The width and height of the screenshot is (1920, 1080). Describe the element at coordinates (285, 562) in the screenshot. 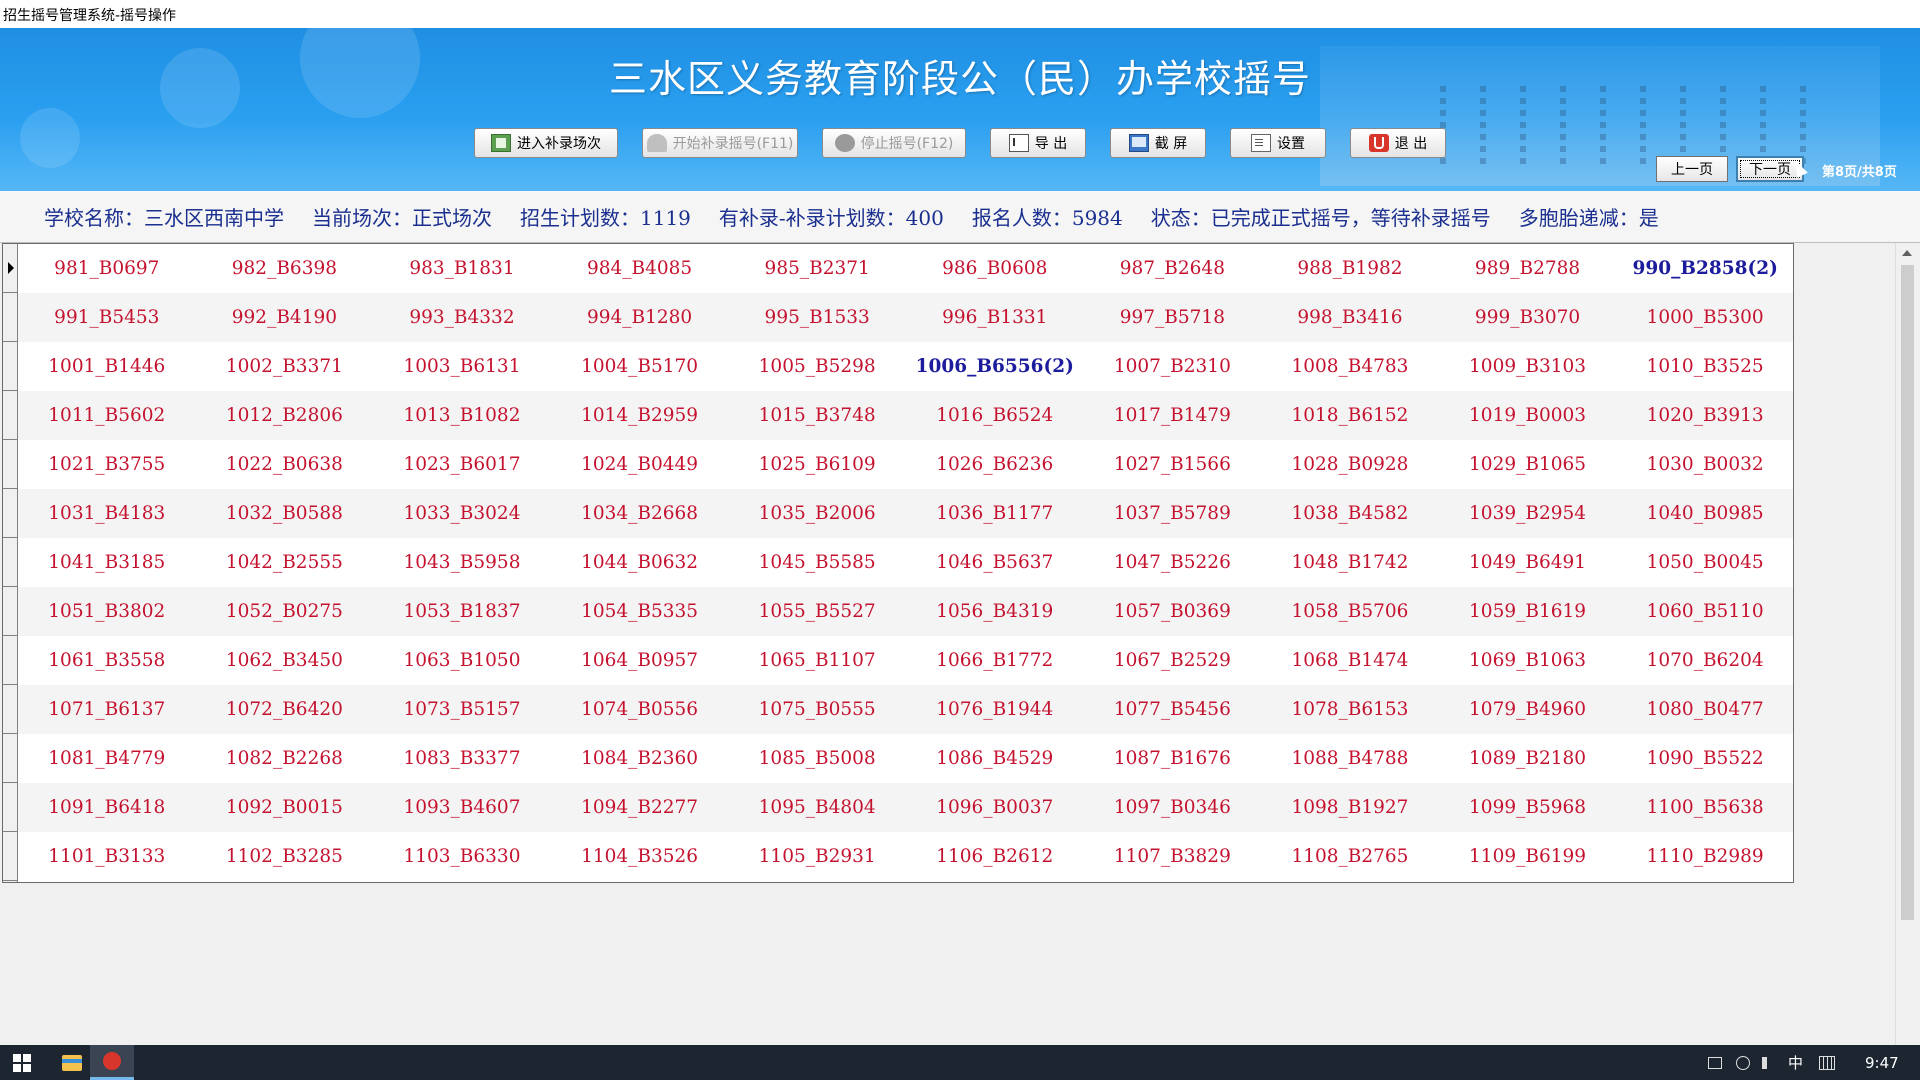

I see `table-cell: 1042_B2555` at that location.